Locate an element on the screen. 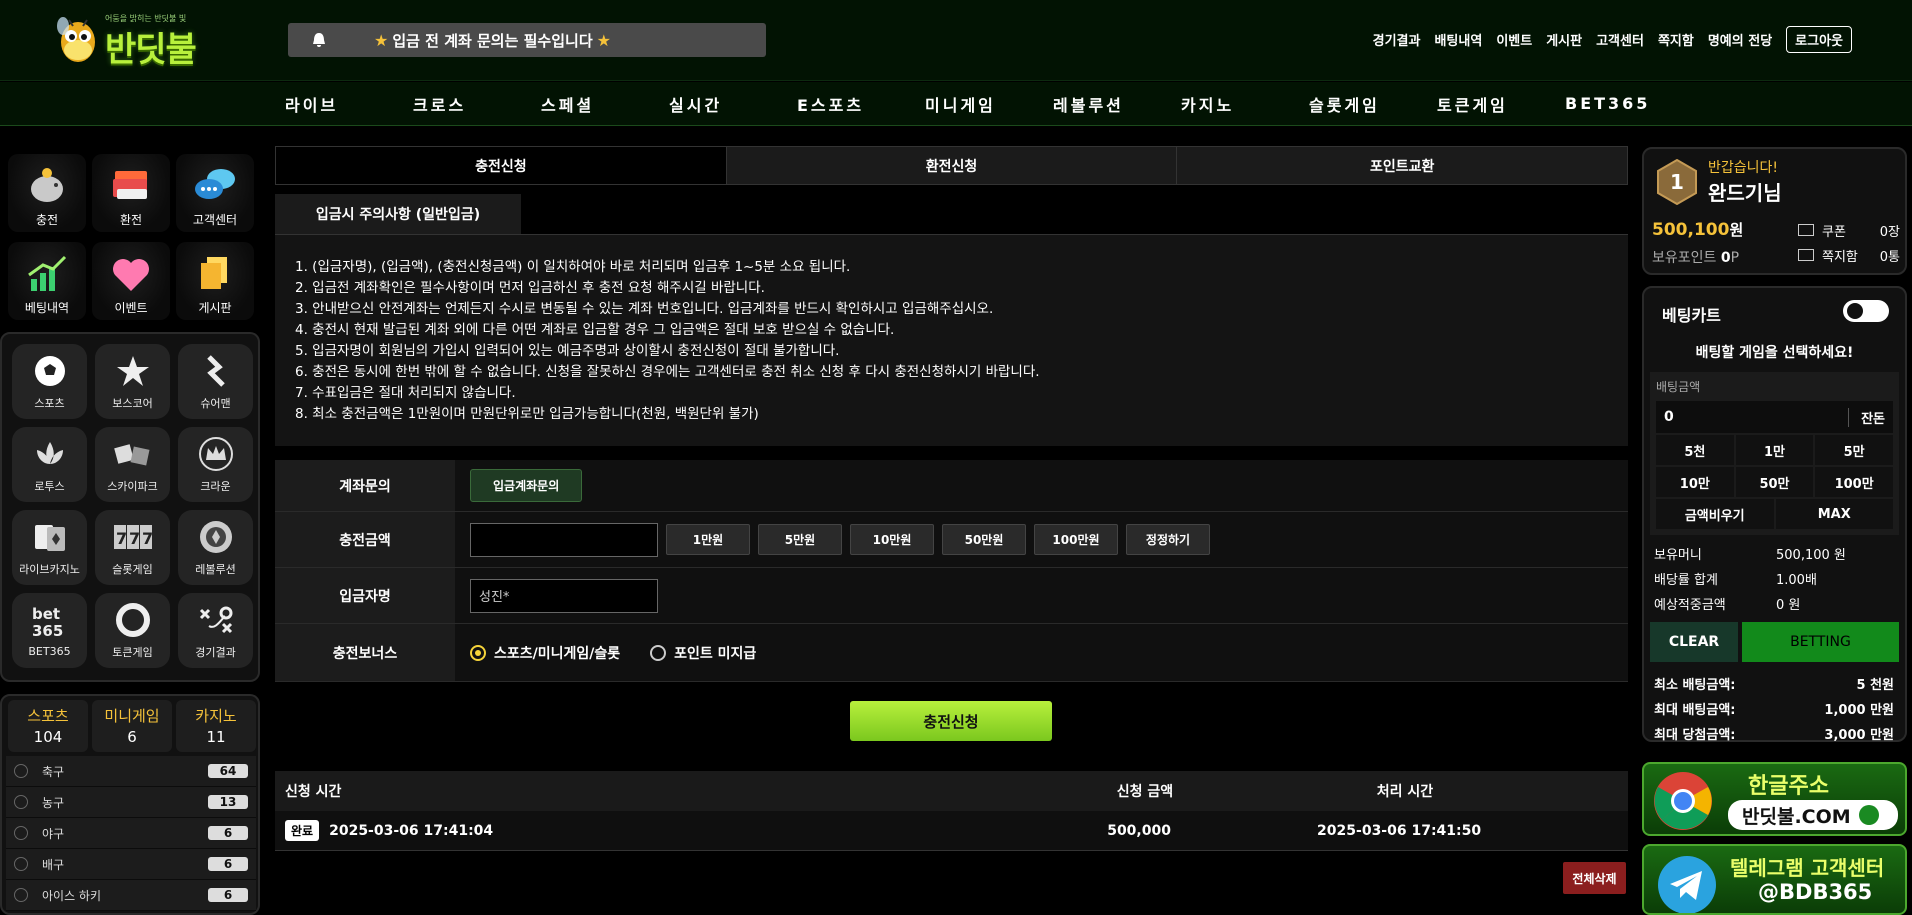  nav-esports: E스포츠 is located at coordinates (861, 104).